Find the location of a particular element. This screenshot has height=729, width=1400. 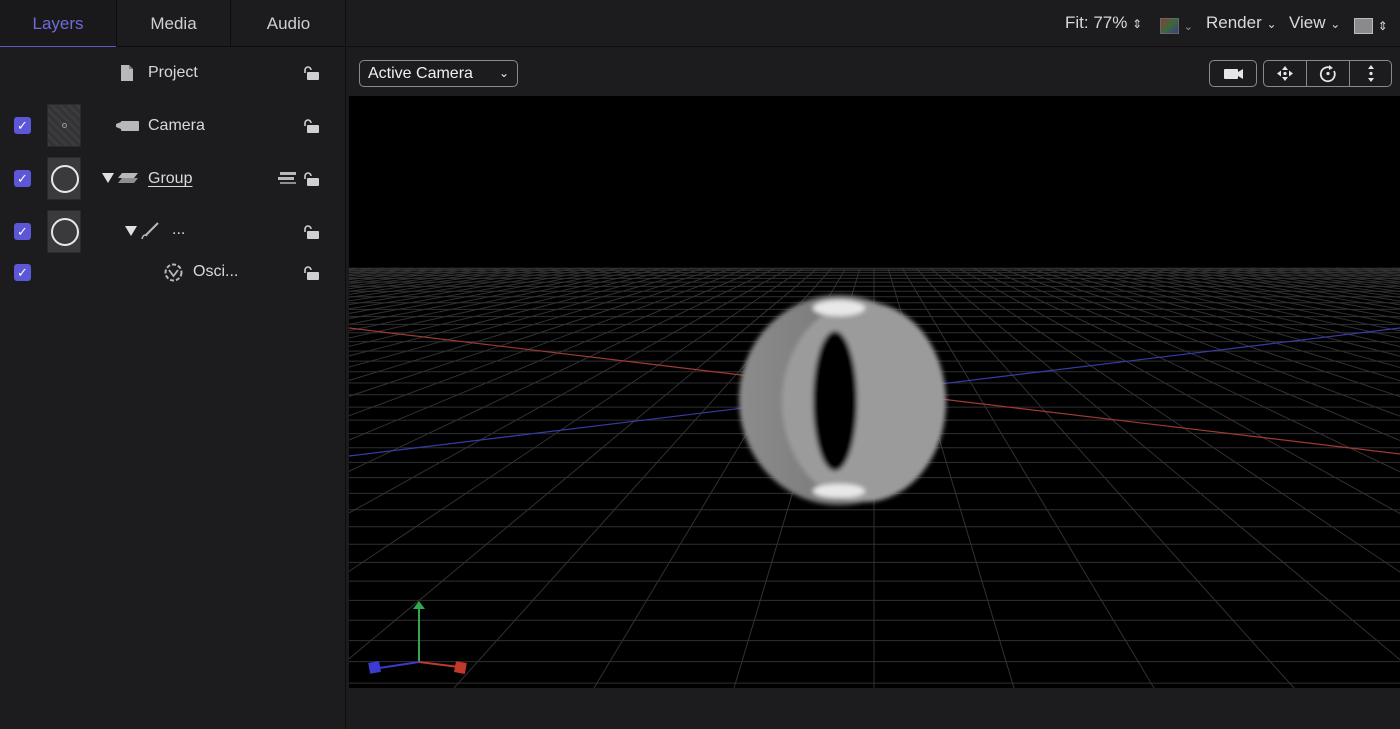

ring-object is located at coordinates (842, 400).